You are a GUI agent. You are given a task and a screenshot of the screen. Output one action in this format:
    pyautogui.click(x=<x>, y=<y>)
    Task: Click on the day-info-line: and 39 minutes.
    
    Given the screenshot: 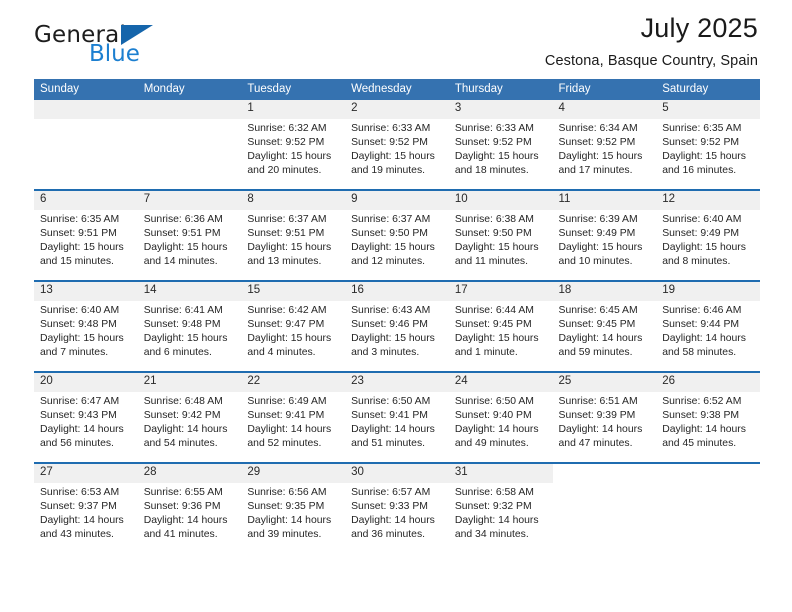 What is the action you would take?
    pyautogui.click(x=284, y=535)
    